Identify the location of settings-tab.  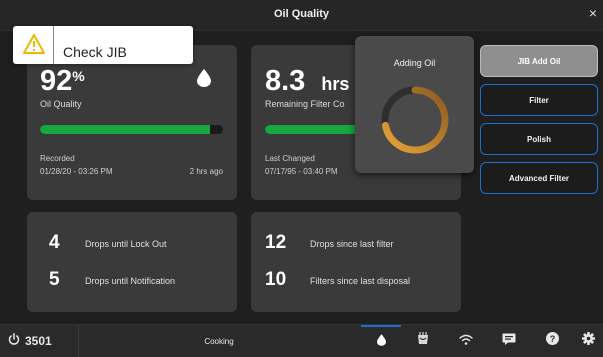
(588, 341).